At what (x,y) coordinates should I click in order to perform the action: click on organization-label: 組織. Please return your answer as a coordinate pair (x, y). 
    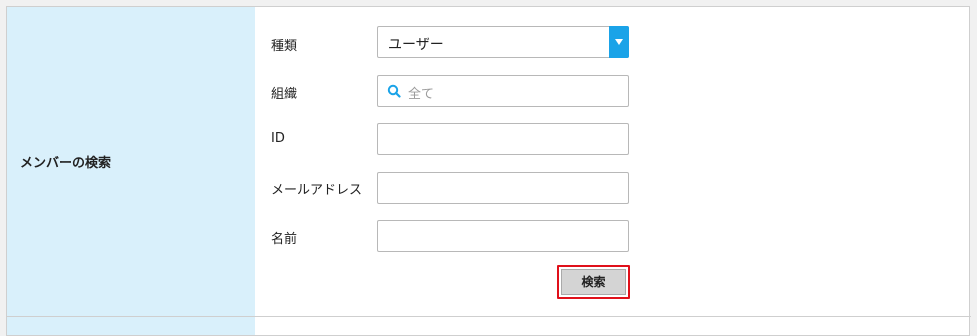
    Looking at the image, I should click on (284, 94).